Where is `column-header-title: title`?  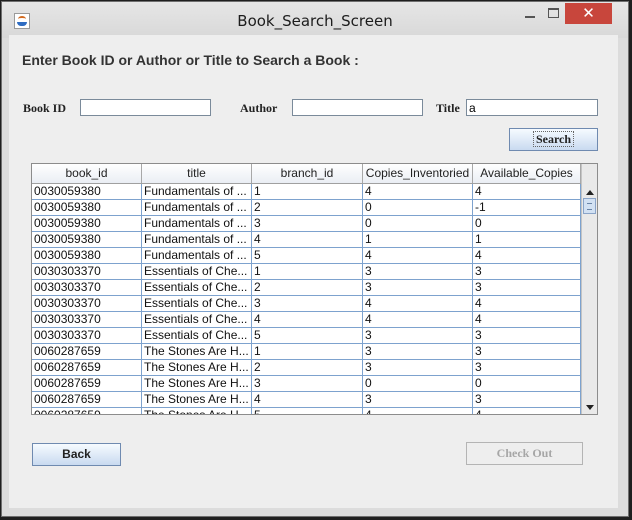 column-header-title: title is located at coordinates (197, 173).